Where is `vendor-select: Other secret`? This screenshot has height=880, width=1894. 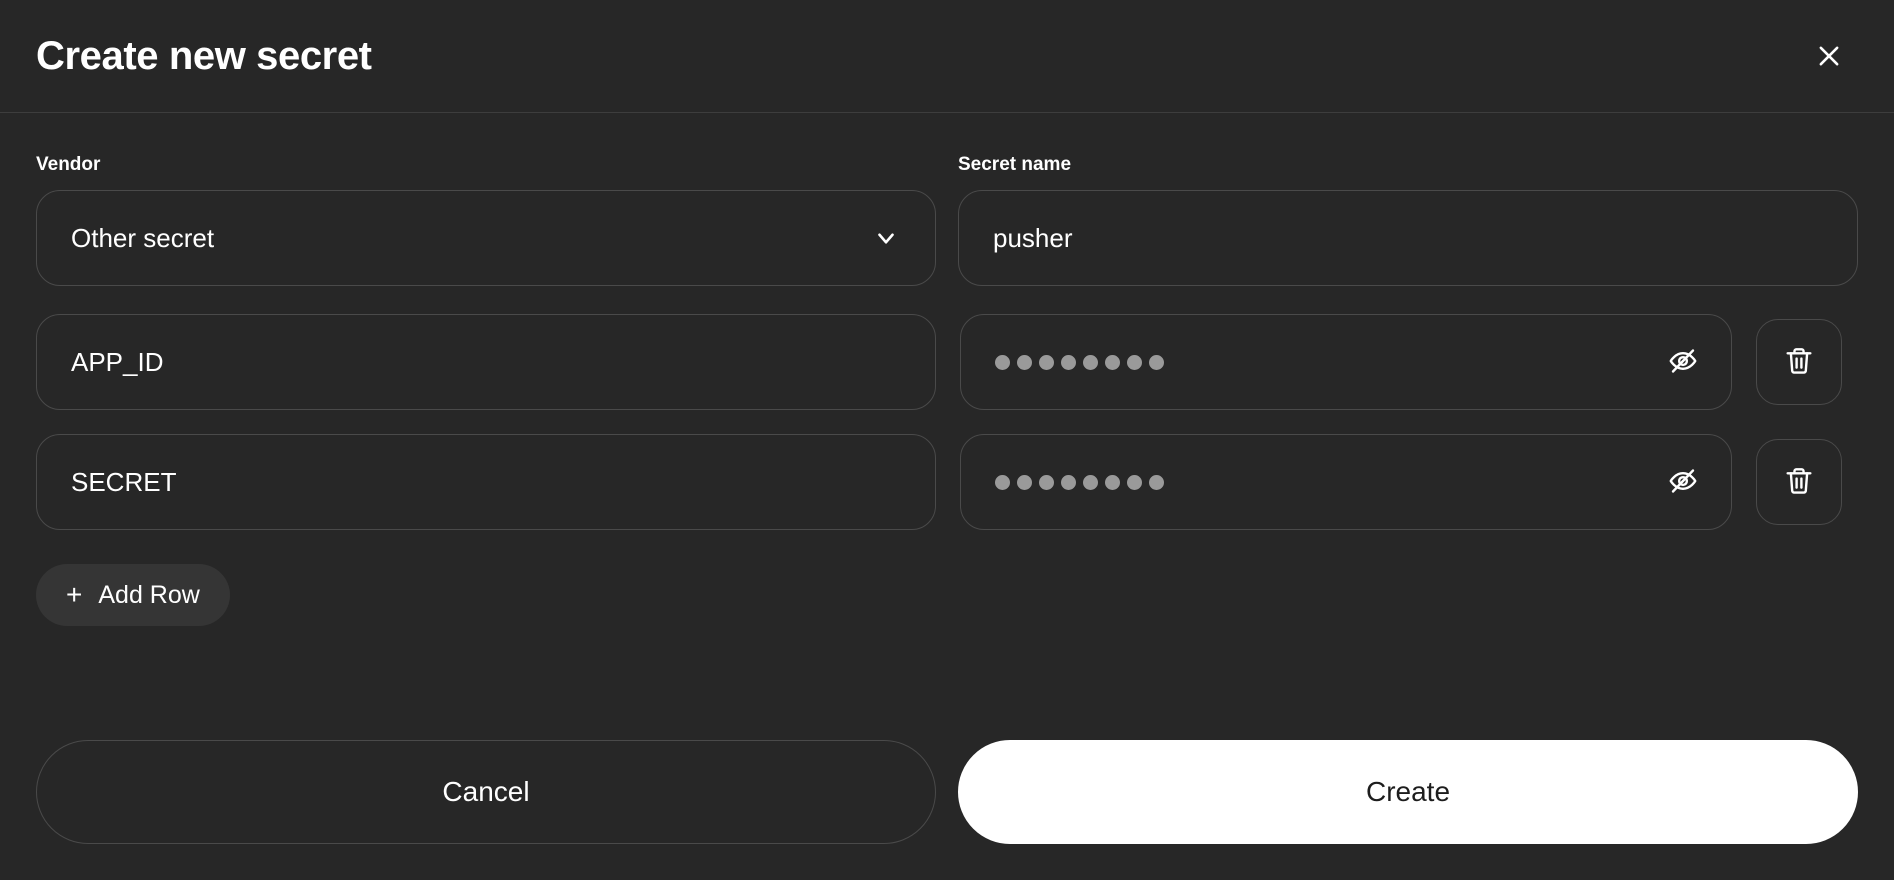
vendor-select: Other secret is located at coordinates (486, 238).